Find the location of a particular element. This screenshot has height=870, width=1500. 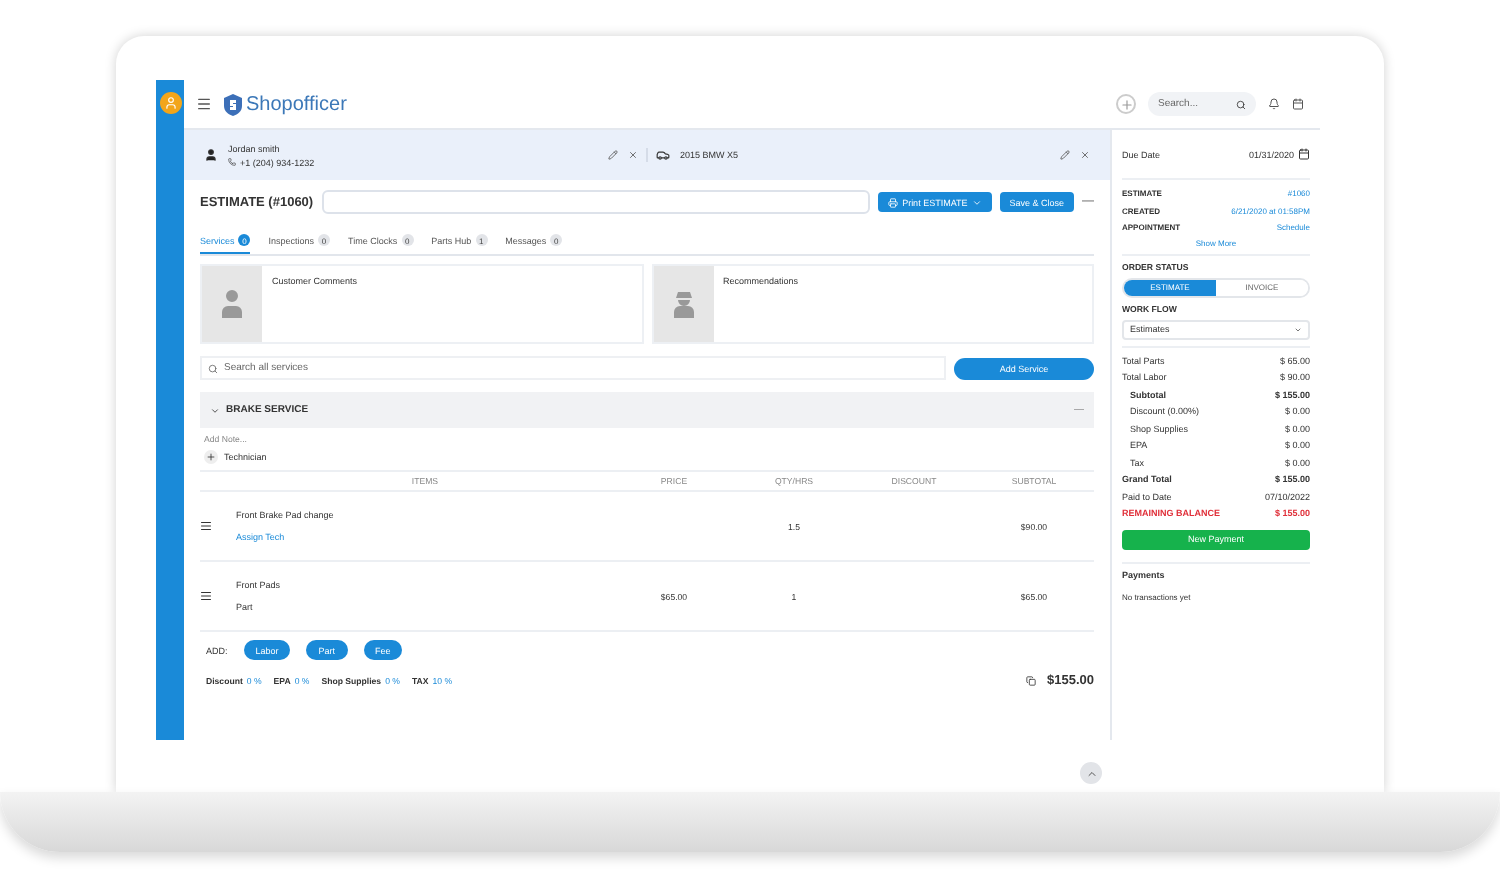

notification-bell-icon is located at coordinates (1274, 104).